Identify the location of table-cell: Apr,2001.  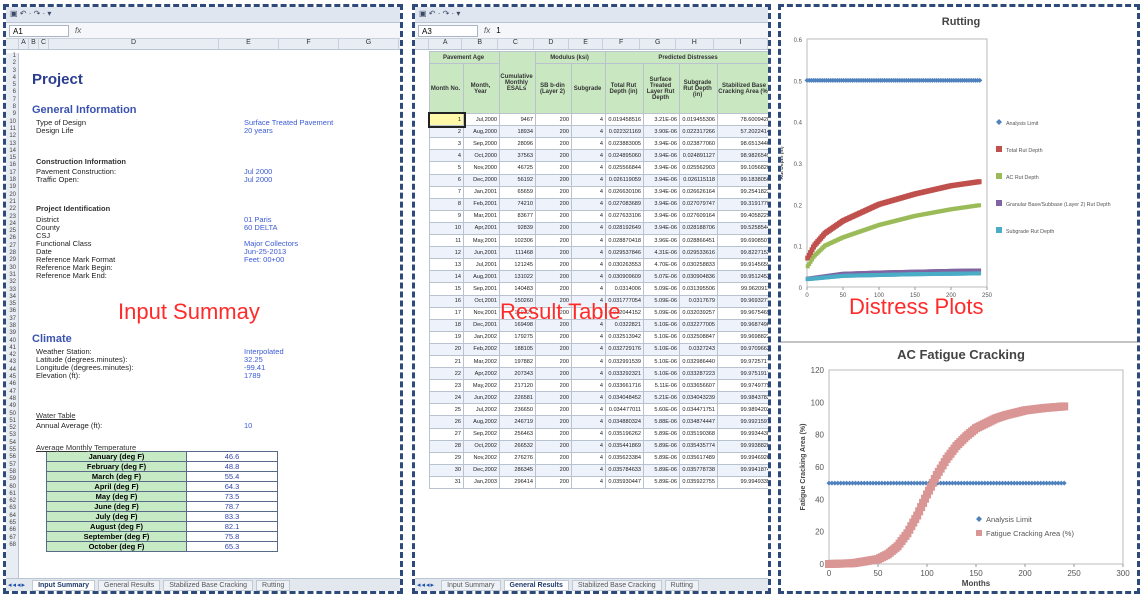
(481, 228).